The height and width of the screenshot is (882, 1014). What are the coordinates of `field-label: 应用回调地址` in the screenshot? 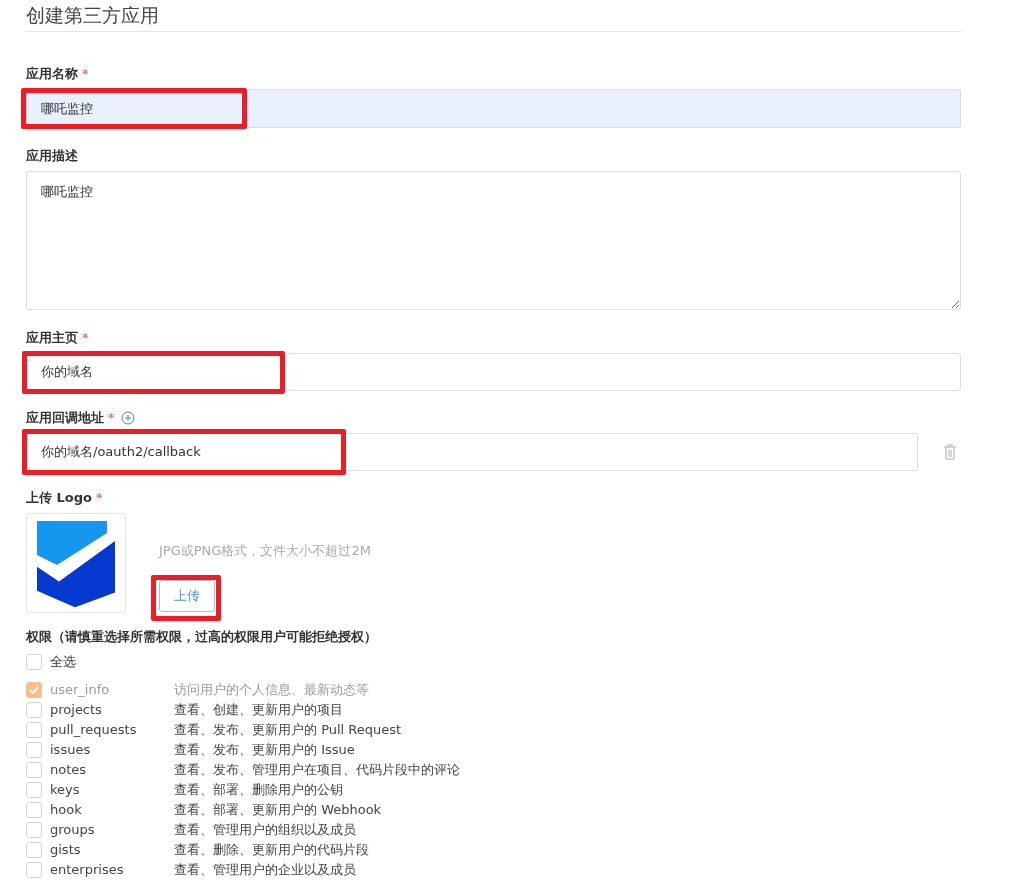 It's located at (65, 418).